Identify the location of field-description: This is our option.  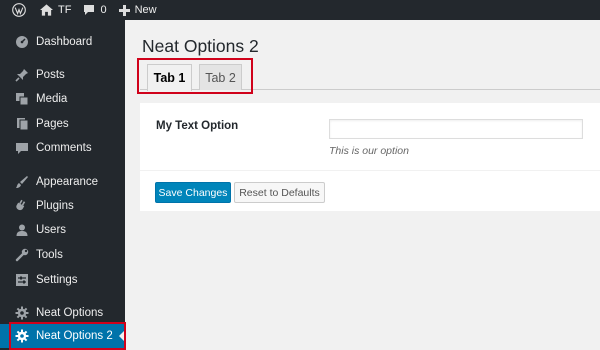
(369, 151).